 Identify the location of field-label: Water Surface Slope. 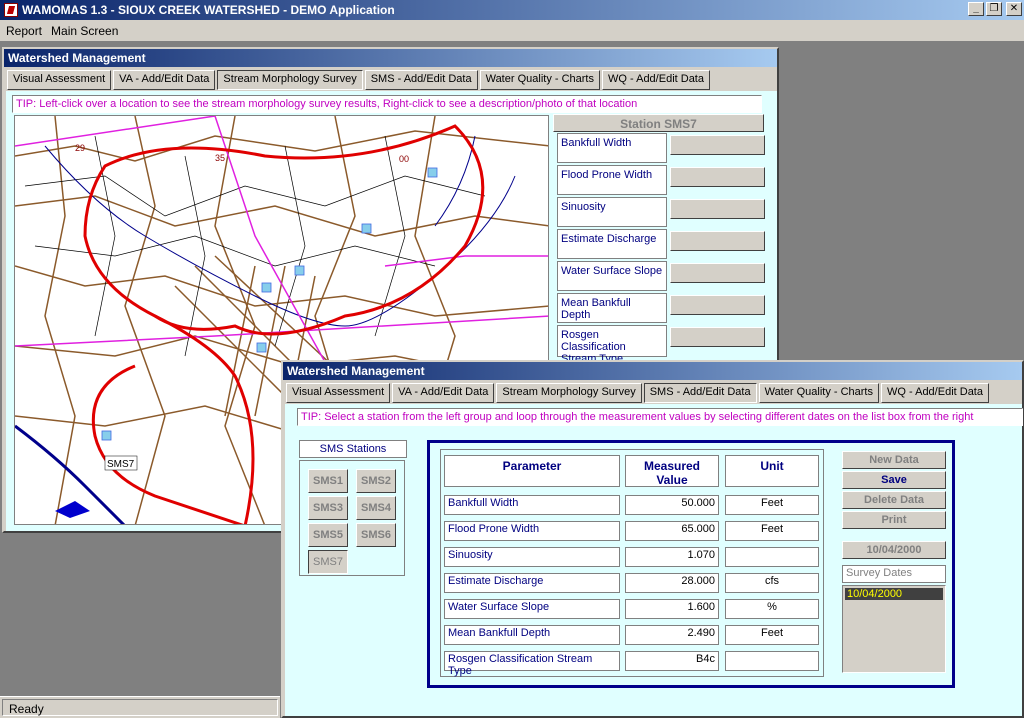
(612, 276).